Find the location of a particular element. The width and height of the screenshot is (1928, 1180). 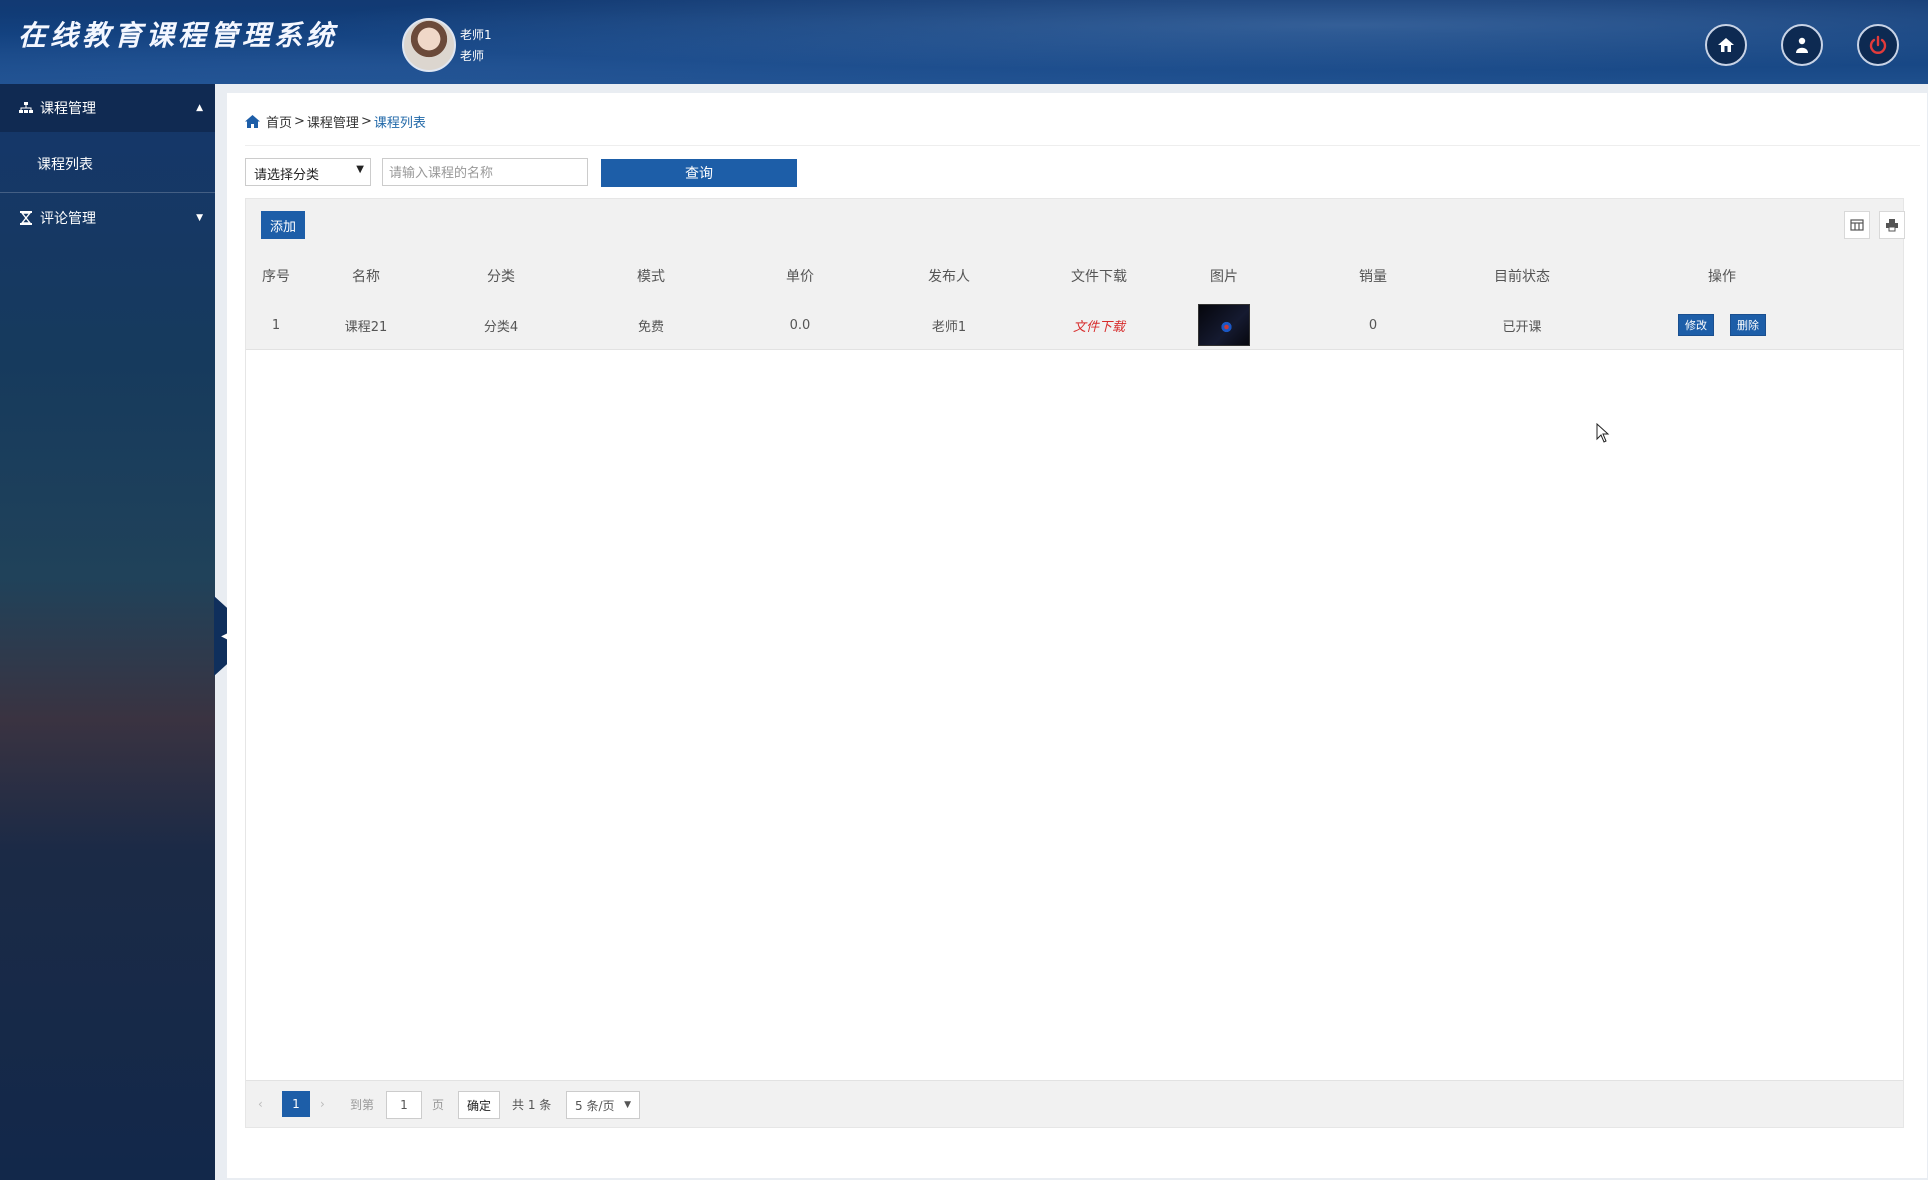

next-page-icon: › is located at coordinates (322, 1104).